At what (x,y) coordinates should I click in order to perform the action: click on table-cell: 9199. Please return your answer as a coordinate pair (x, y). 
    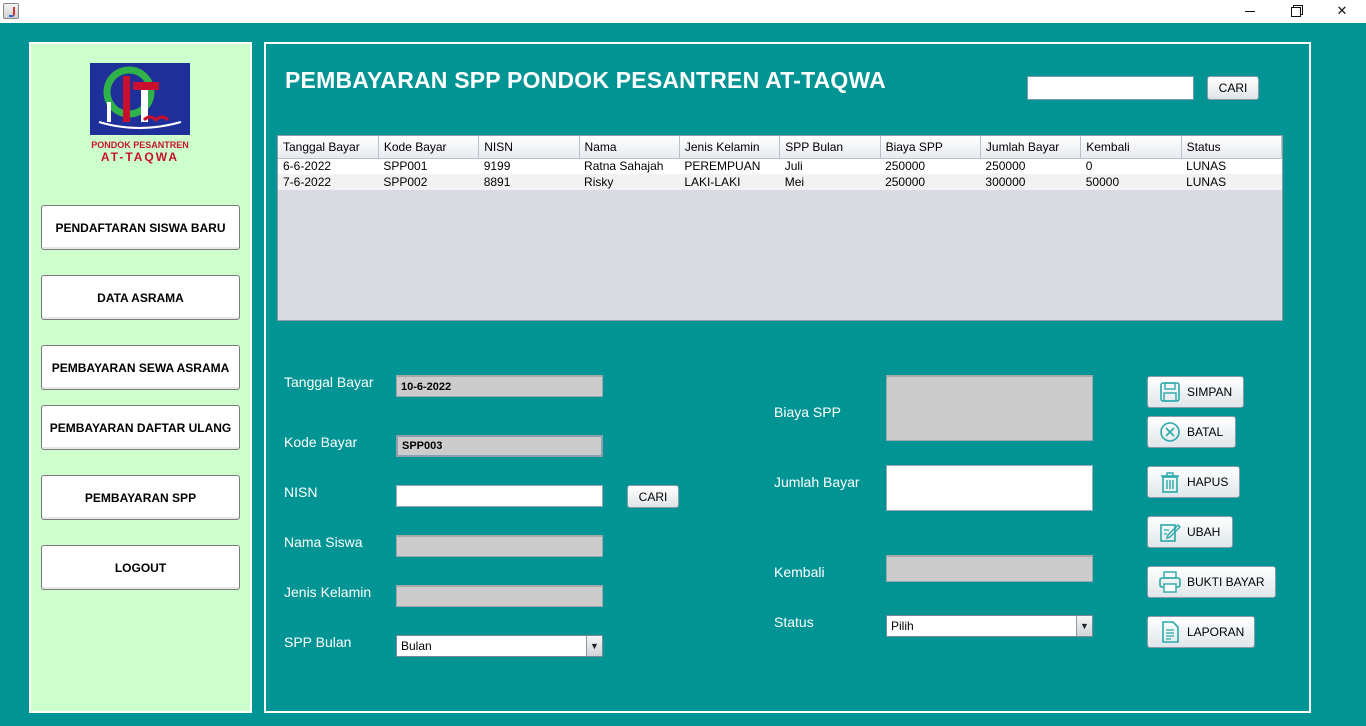
    Looking at the image, I should click on (529, 166).